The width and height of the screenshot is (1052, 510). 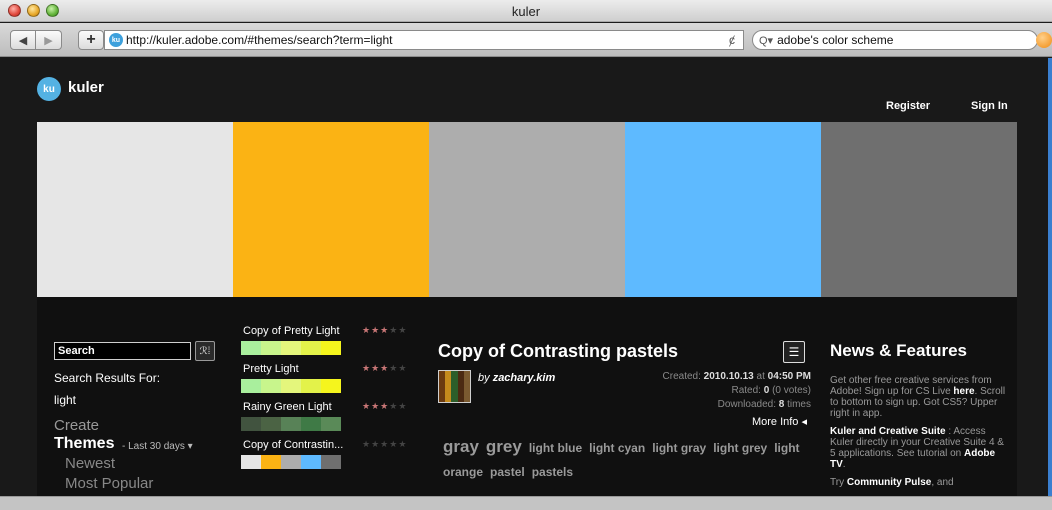 What do you see at coordinates (1044, 40) in the screenshot?
I see `snapback-icon` at bounding box center [1044, 40].